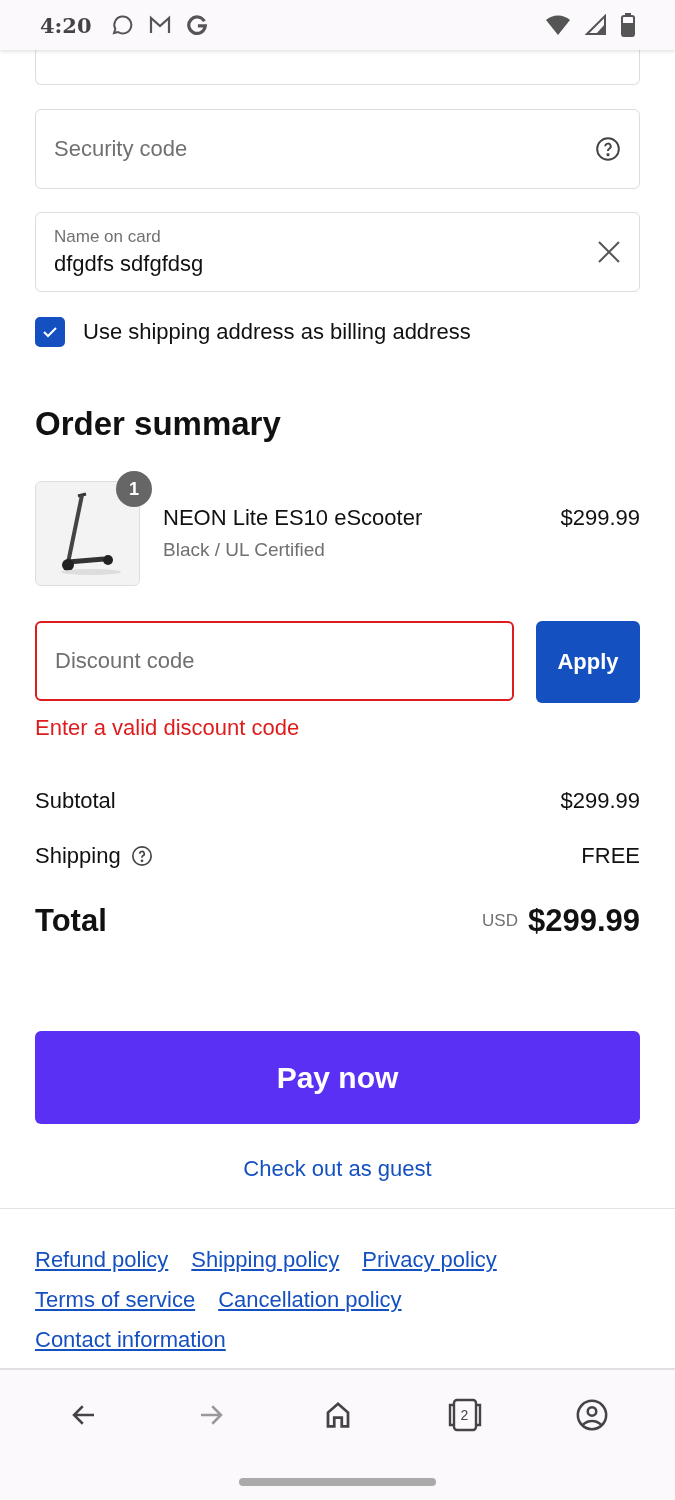  I want to click on tabs-button: 2, so click(464, 1415).